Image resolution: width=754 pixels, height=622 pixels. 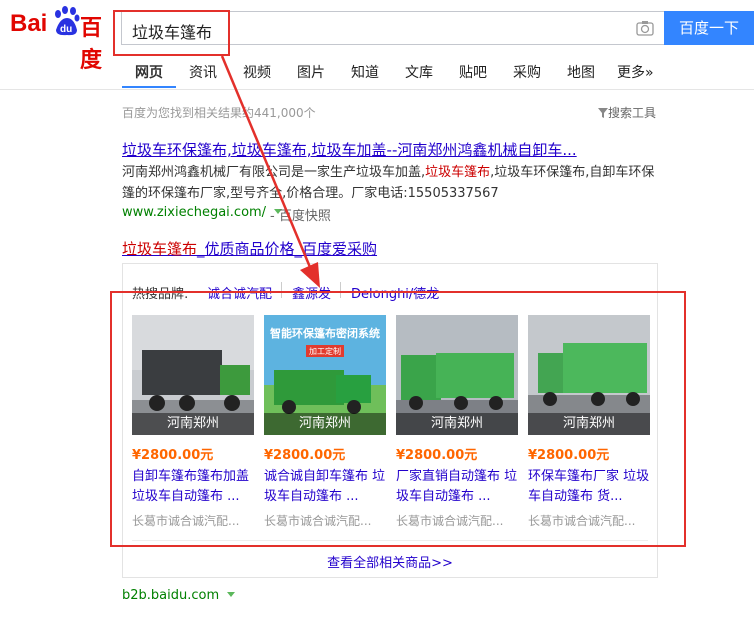 I want to click on tab-tieba: 贴吧, so click(x=473, y=72).